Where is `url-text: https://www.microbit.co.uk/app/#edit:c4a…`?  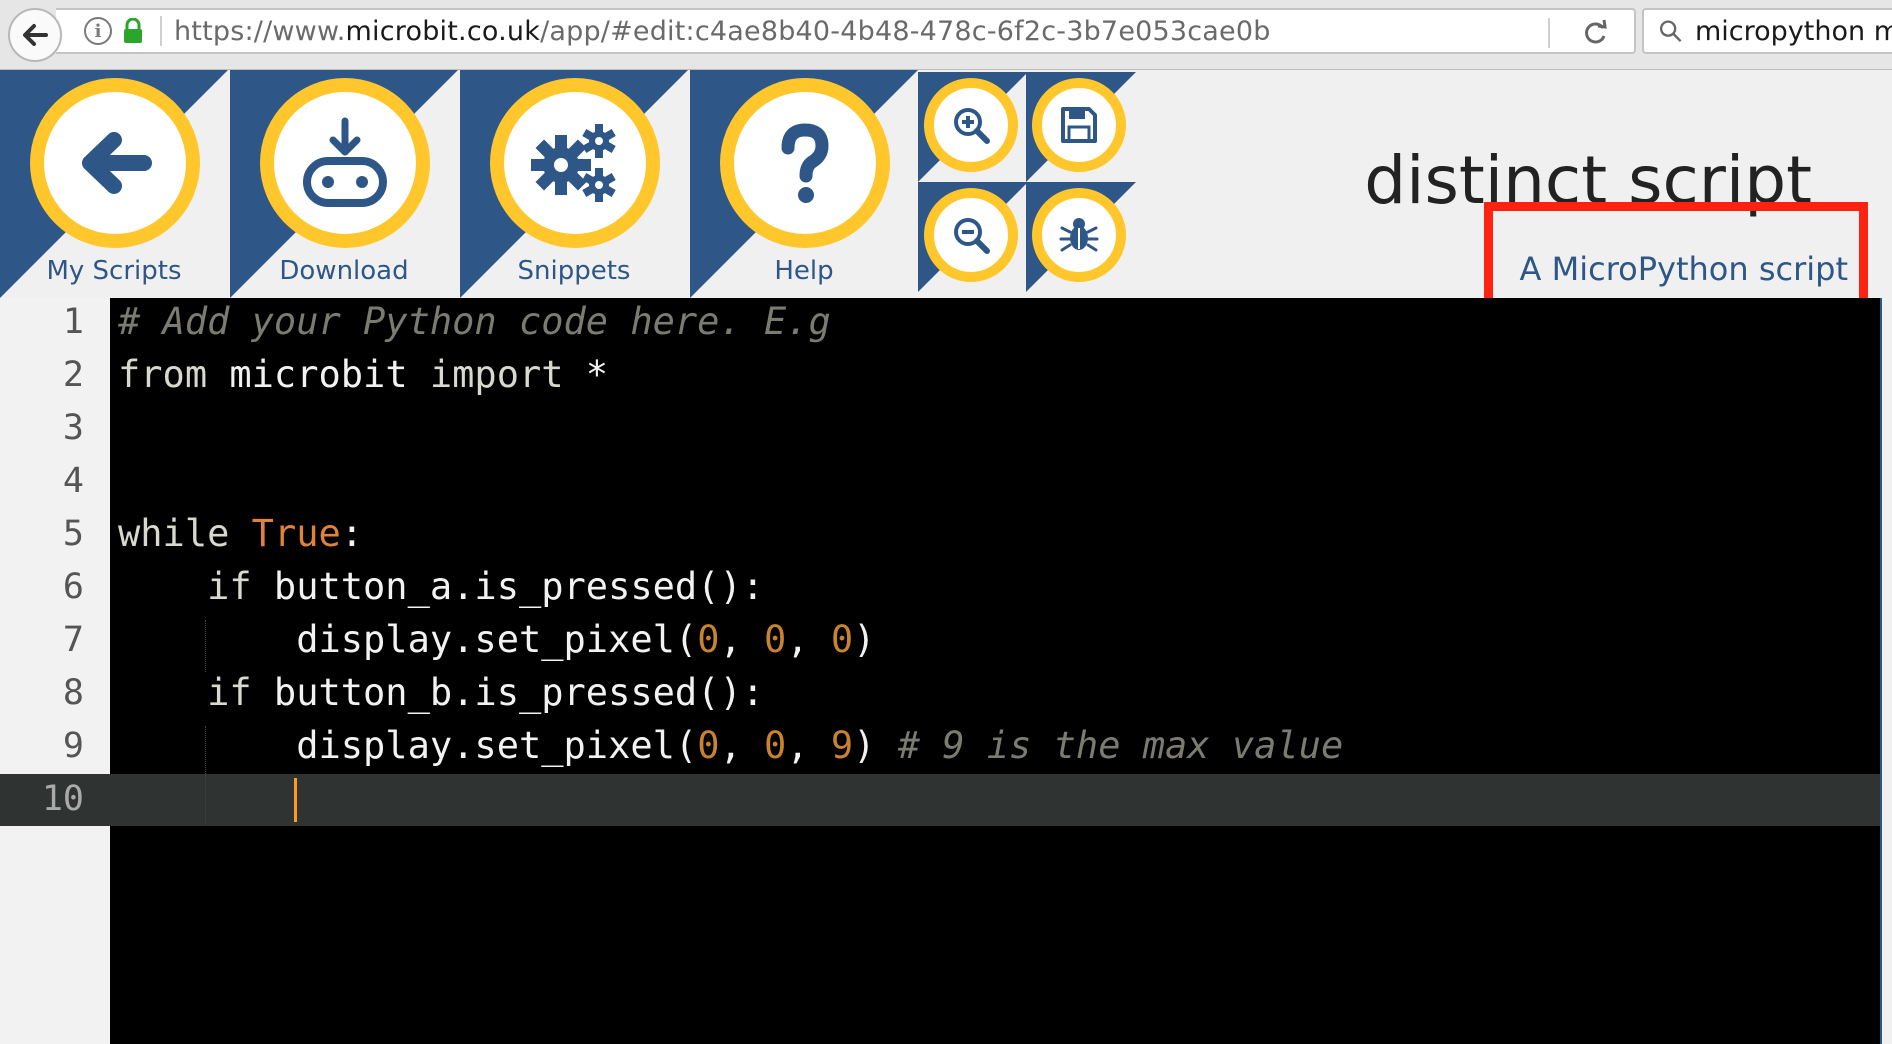
url-text: https://www.microbit.co.uk/app/#edit:c4a… is located at coordinates (722, 31).